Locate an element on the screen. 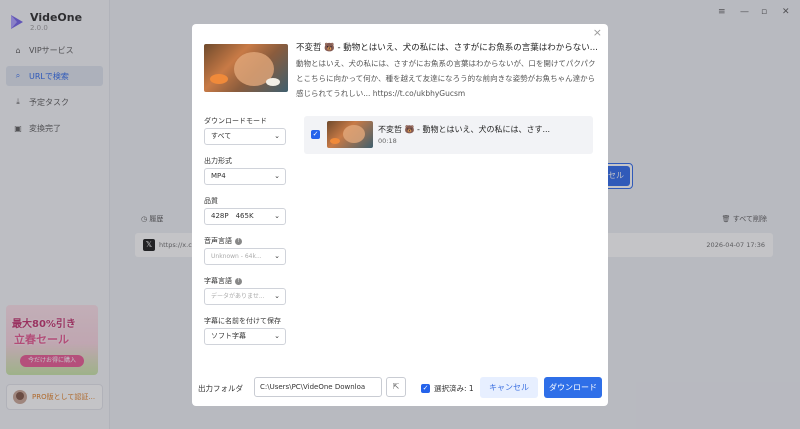 The width and height of the screenshot is (800, 429). browse-folder-icon: ⇱ is located at coordinates (396, 387).